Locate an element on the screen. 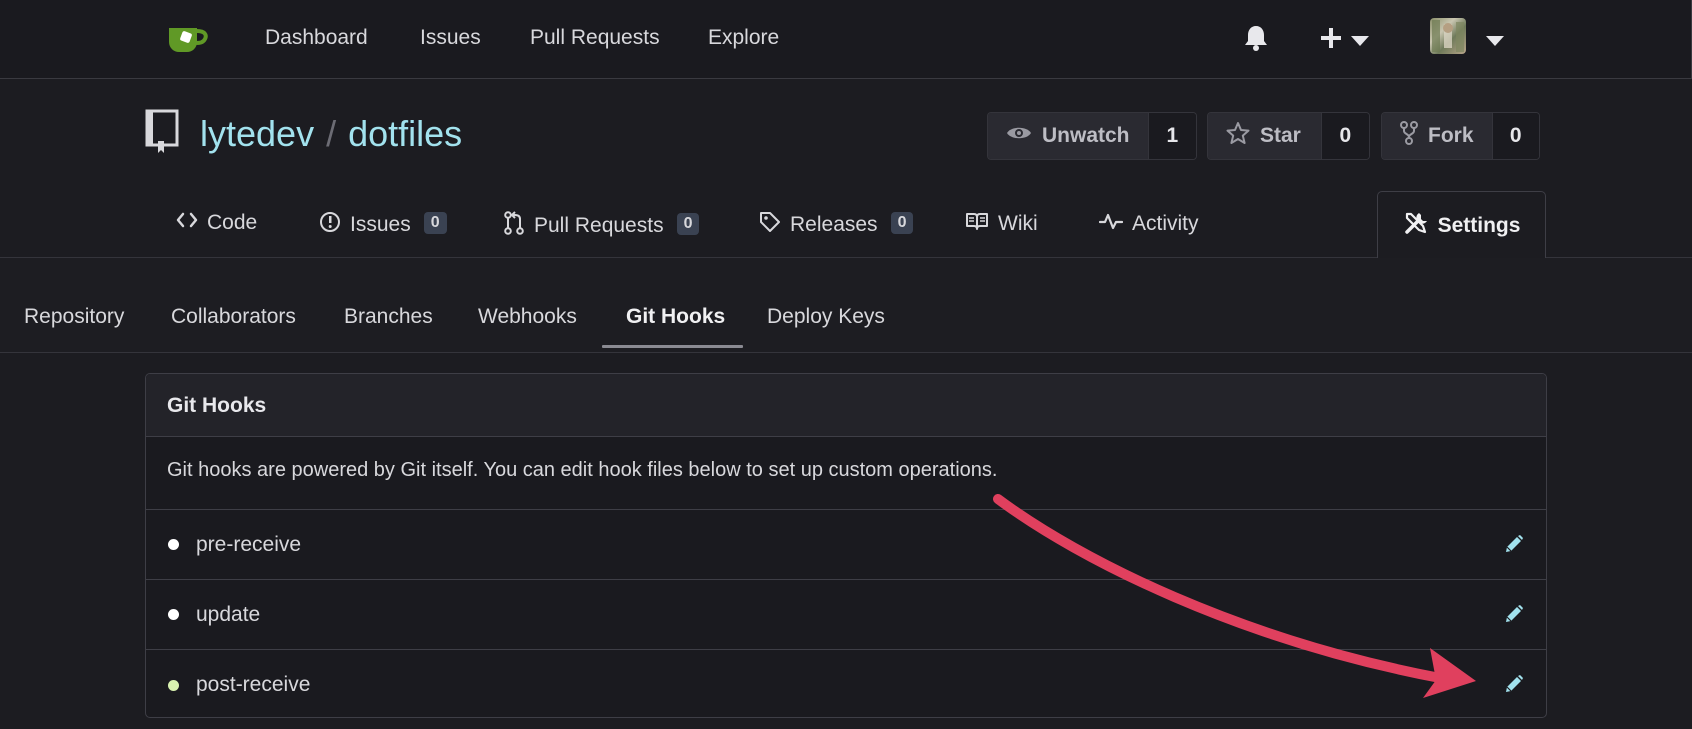  releases-count-badge: 0 is located at coordinates (902, 223).